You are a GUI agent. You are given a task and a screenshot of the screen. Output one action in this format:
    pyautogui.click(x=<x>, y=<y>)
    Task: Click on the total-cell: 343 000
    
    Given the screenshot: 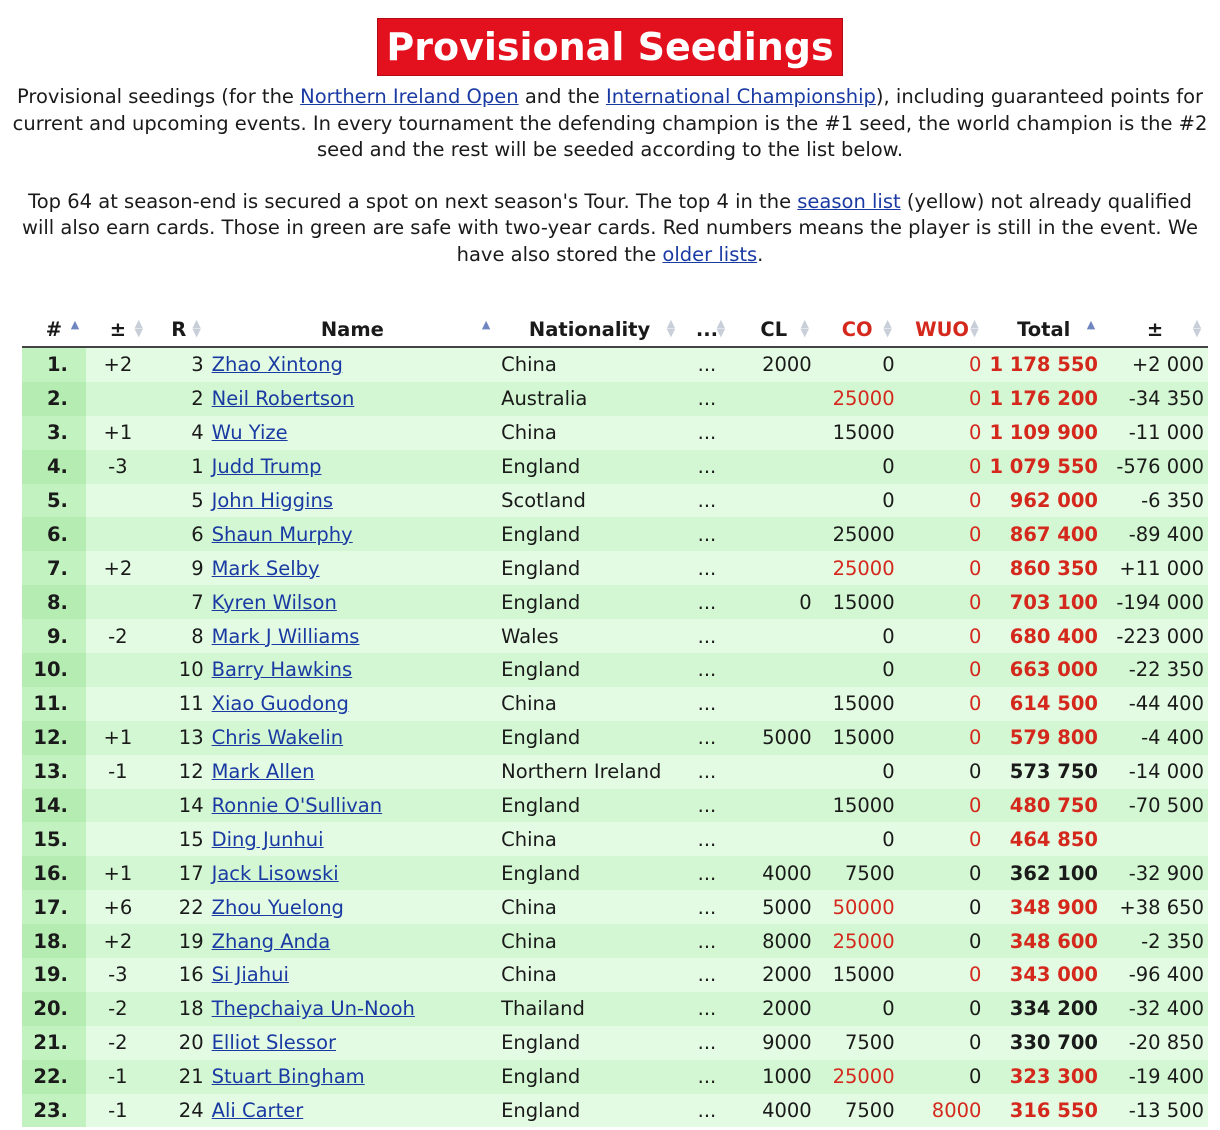 What is the action you would take?
    pyautogui.click(x=1043, y=975)
    